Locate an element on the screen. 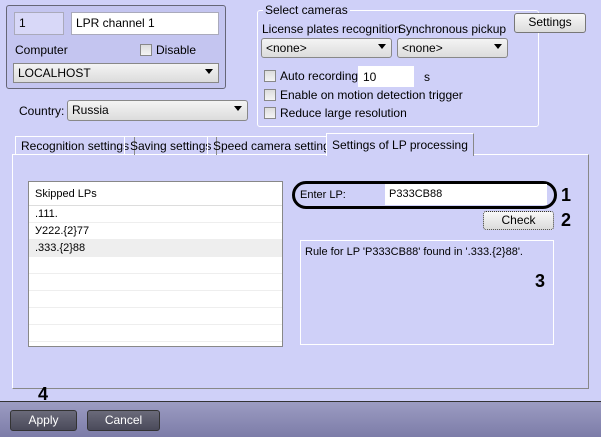 The width and height of the screenshot is (601, 437). skipped-lps-header: Skipped LPs is located at coordinates (155, 194).